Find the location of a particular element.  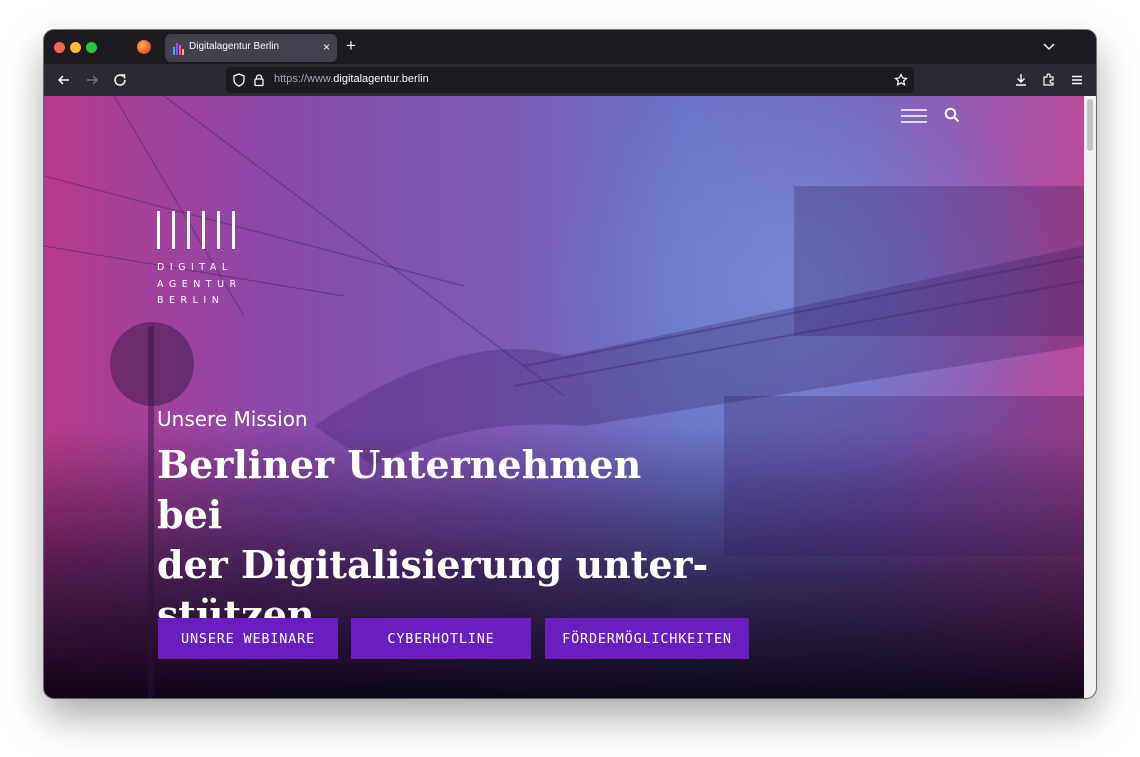

cyberhotline-button: CYBERHOTLINE is located at coordinates (441, 638).